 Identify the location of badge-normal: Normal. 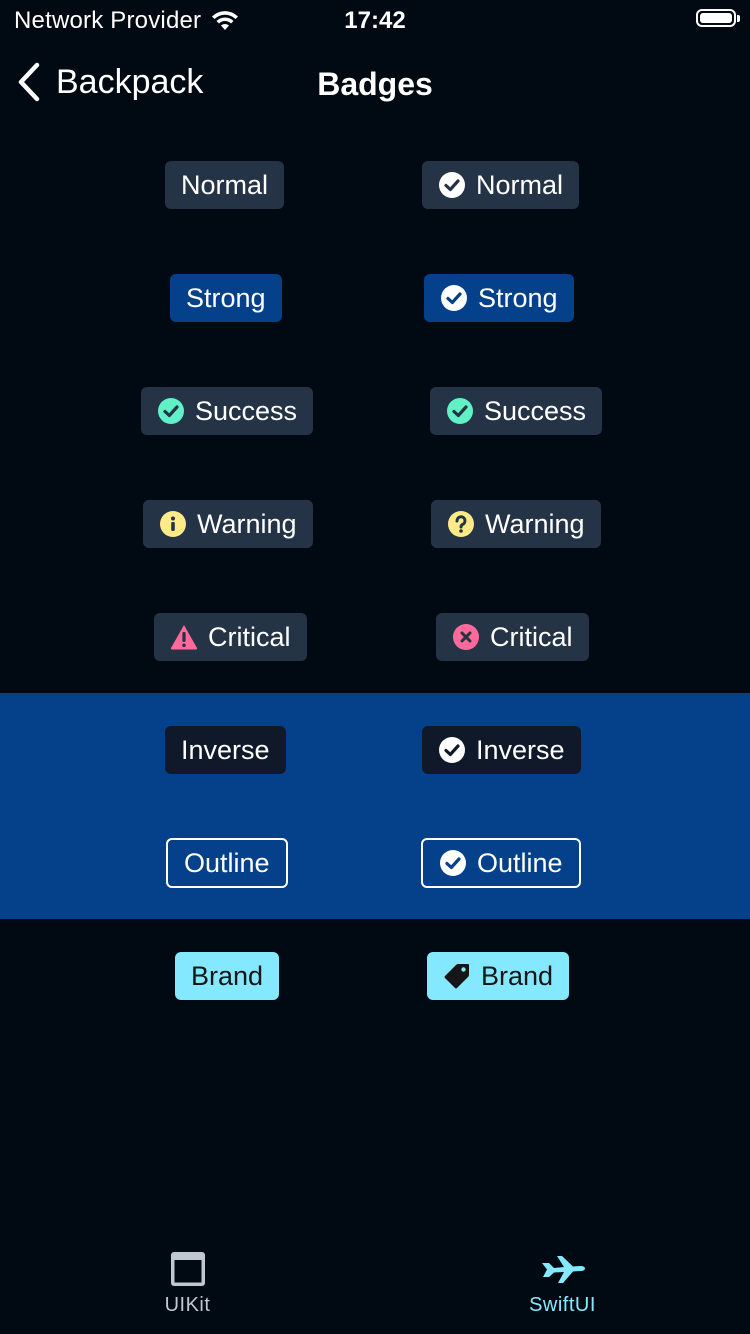
(225, 185).